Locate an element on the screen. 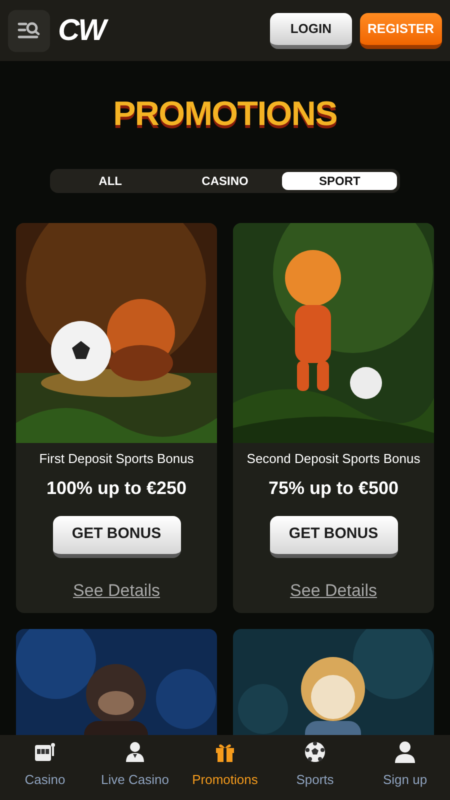 The height and width of the screenshot is (800, 450). promotion-title: Second Deposit Sports Bonus is located at coordinates (333, 459).